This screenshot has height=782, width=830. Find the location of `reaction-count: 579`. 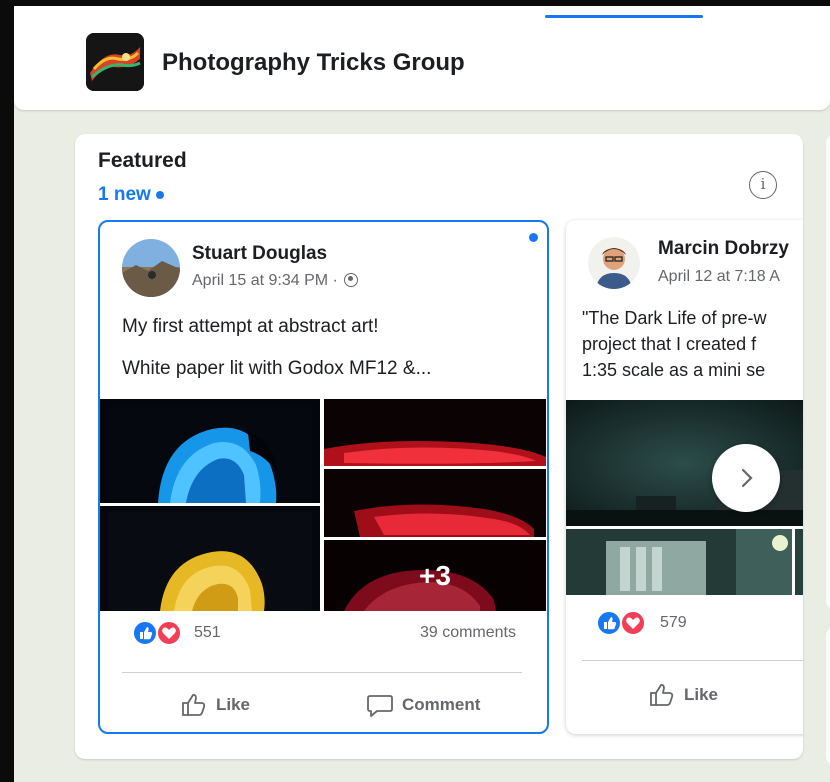

reaction-count: 579 is located at coordinates (673, 623).